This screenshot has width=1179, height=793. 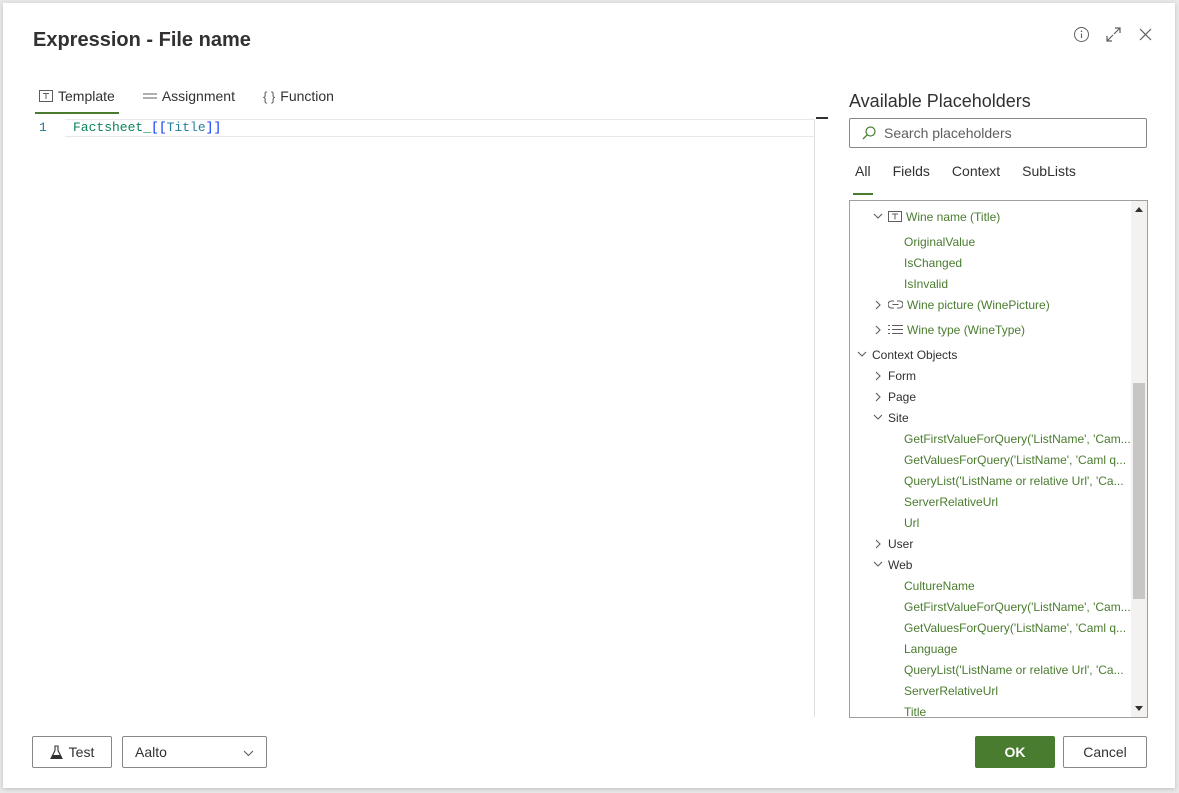 What do you see at coordinates (1145, 34) in the screenshot?
I see `close-icon` at bounding box center [1145, 34].